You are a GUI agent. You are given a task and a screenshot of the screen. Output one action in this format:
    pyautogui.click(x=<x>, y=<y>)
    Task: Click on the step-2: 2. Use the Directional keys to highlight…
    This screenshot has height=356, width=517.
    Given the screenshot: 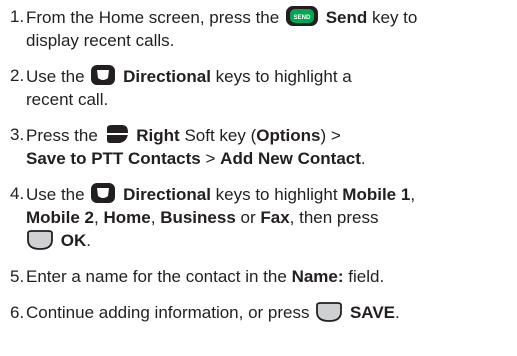 What is the action you would take?
    pyautogui.click(x=181, y=86)
    